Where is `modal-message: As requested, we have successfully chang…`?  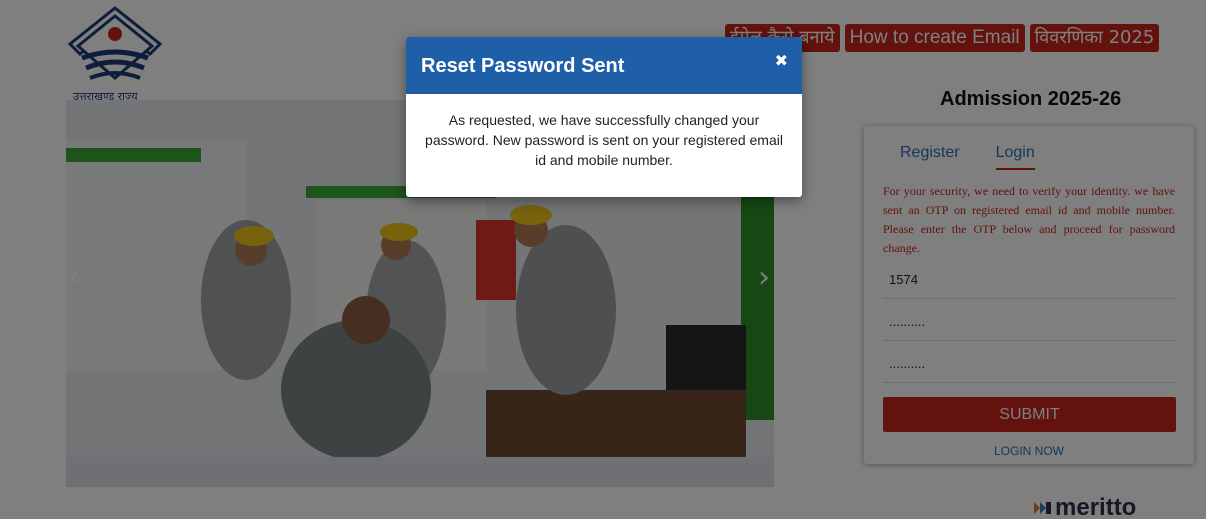
modal-message: As requested, we have successfully chang… is located at coordinates (604, 140).